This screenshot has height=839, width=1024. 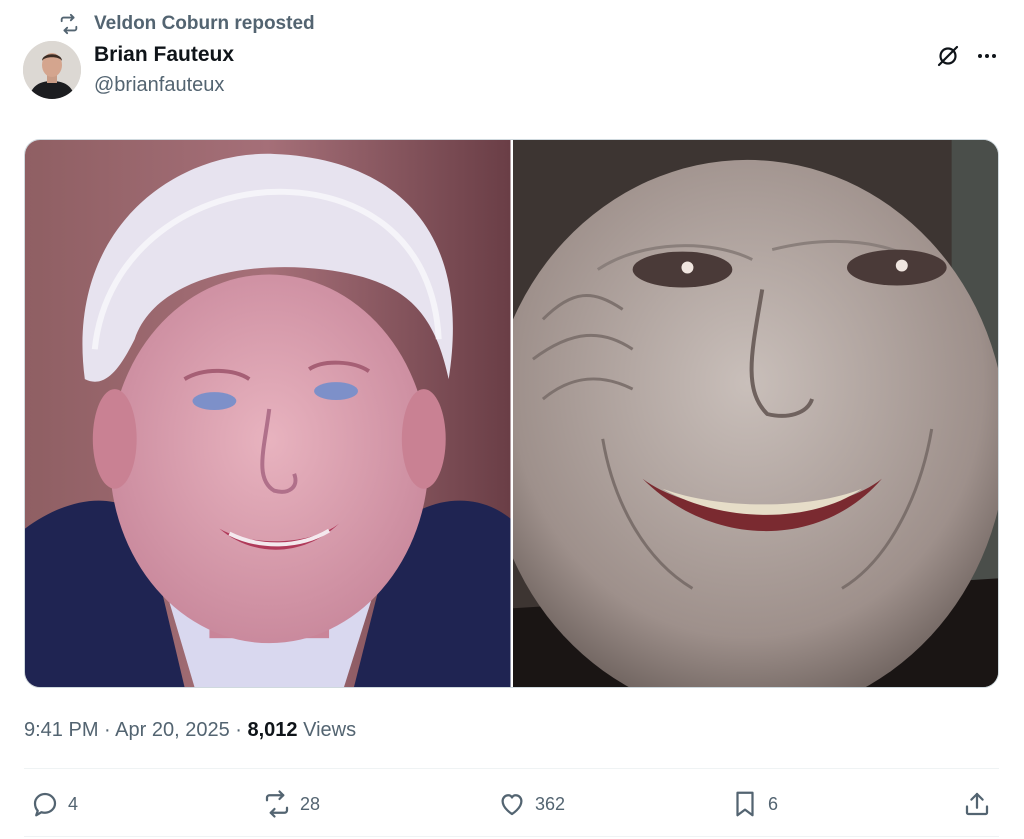 I want to click on views-label: Views, so click(x=330, y=730).